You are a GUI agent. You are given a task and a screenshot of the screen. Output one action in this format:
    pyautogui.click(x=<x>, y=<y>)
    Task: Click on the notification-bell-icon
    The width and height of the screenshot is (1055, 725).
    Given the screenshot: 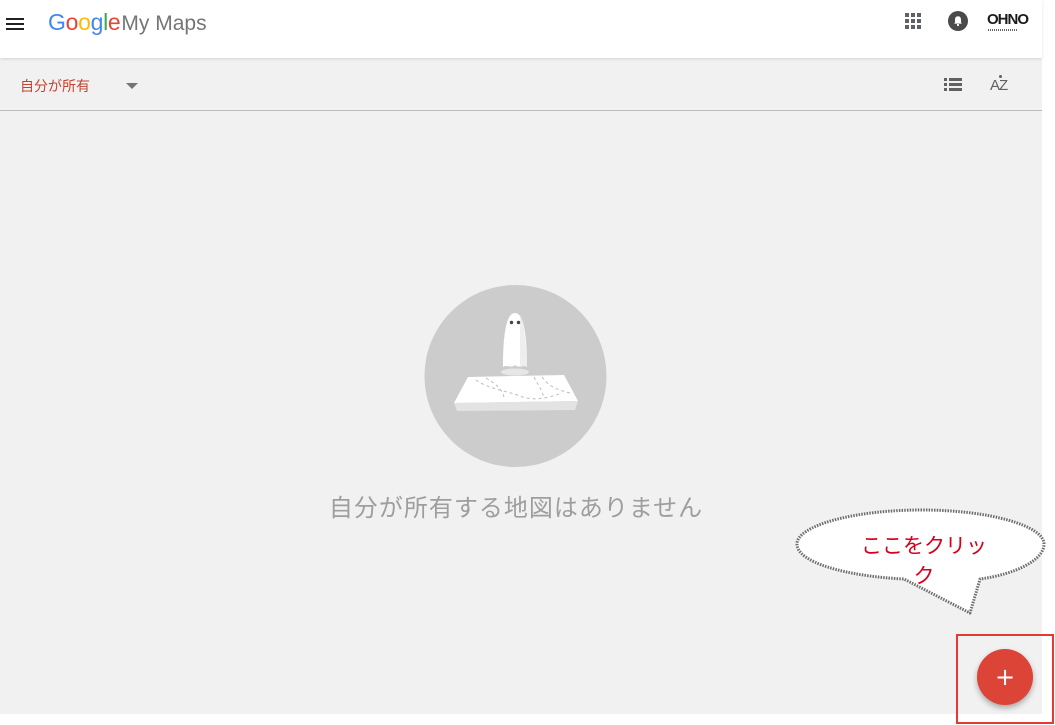 What is the action you would take?
    pyautogui.click(x=958, y=21)
    